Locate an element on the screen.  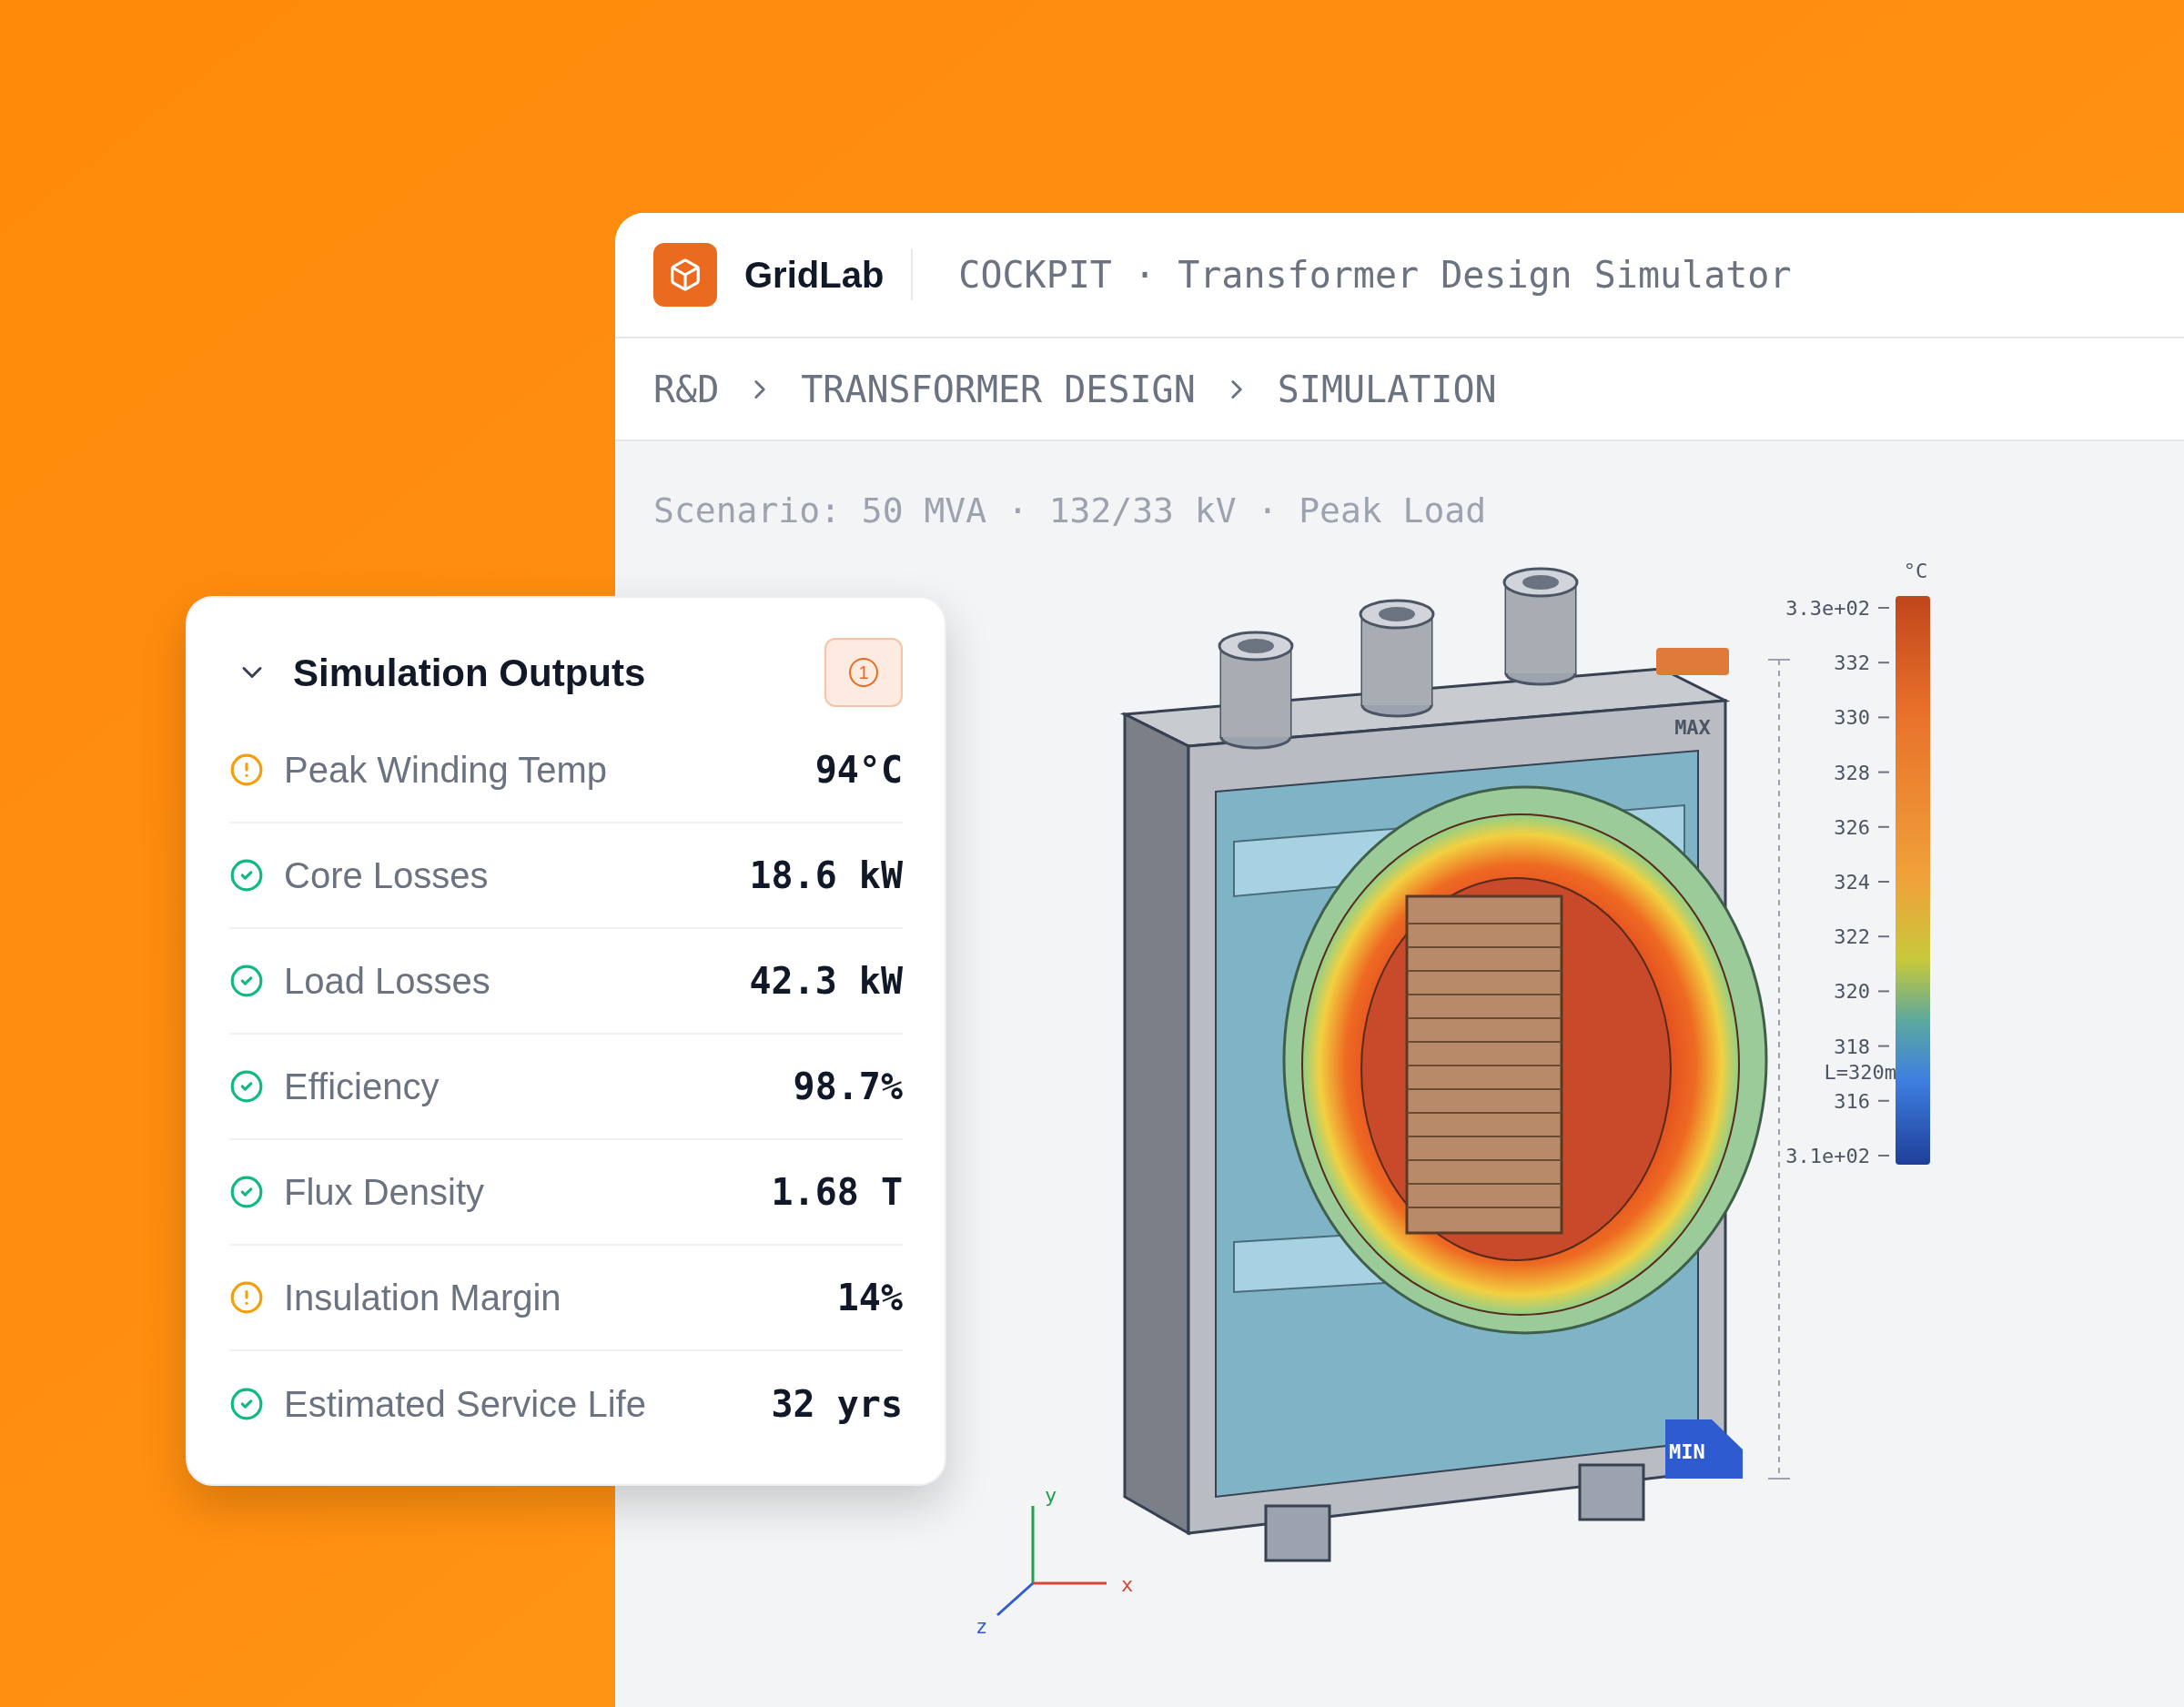
min-label: MIN is located at coordinates (1687, 1452).